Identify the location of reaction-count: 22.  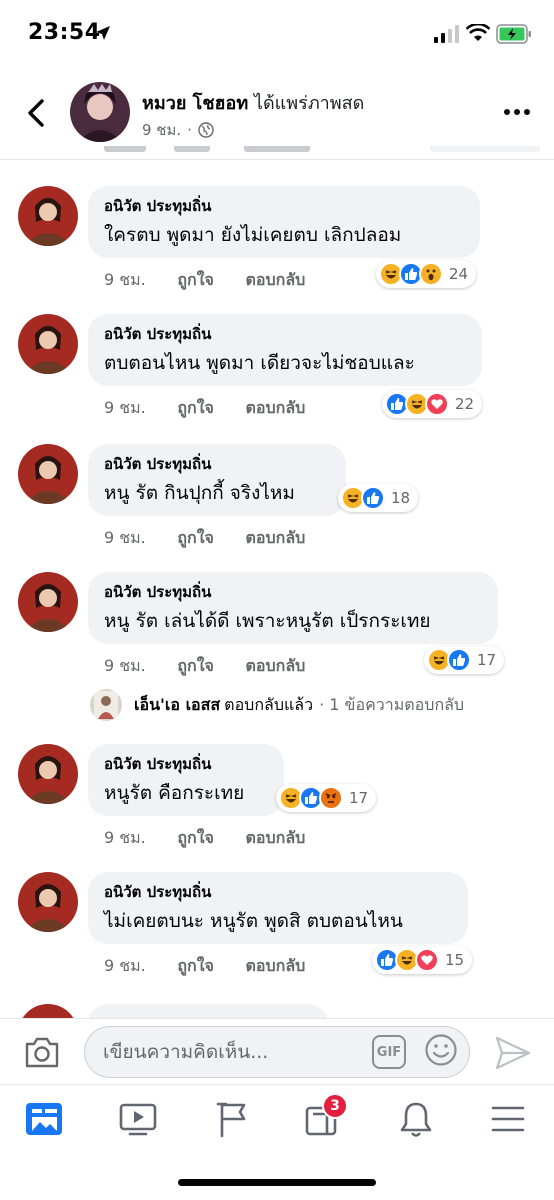
(465, 404).